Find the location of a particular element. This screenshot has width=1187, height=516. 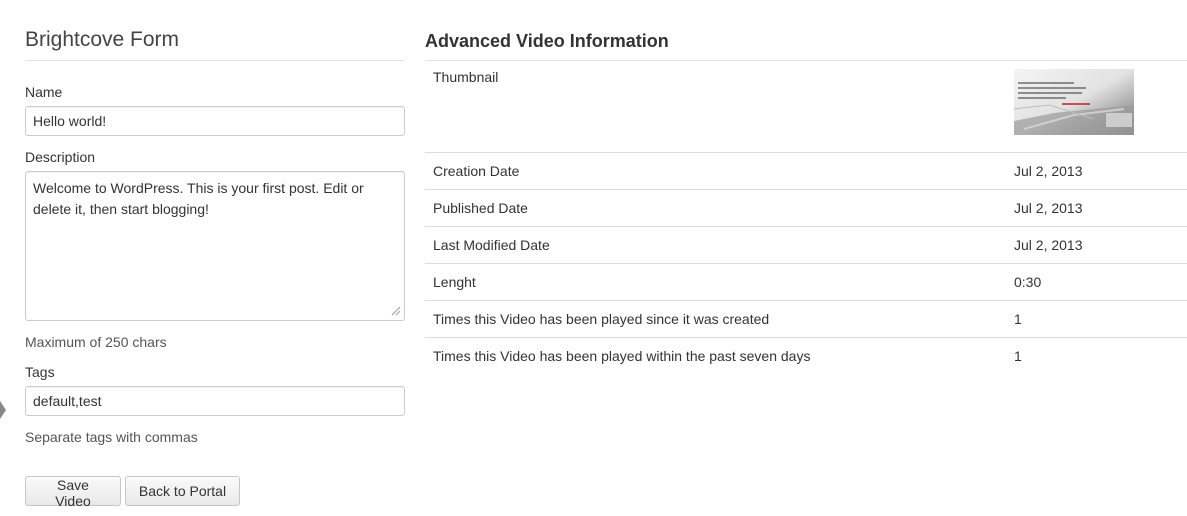

name-input is located at coordinates (215, 121).